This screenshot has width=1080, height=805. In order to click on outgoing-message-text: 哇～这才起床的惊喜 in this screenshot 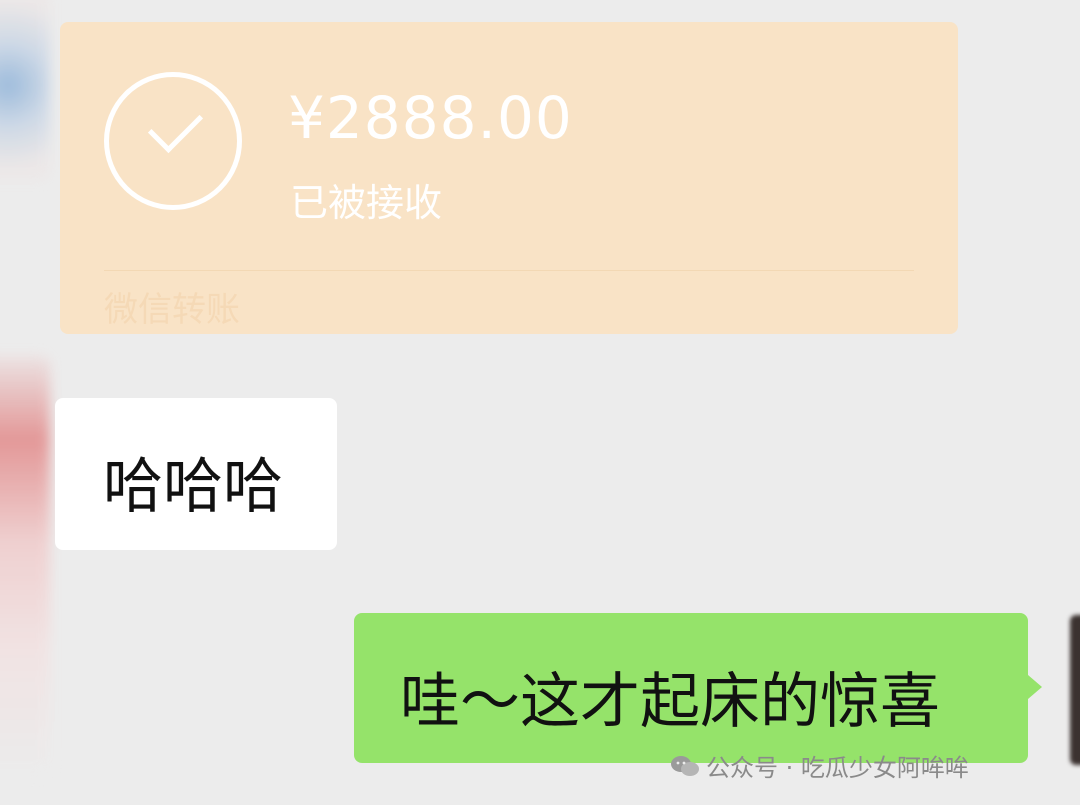, I will do `click(670, 702)`.